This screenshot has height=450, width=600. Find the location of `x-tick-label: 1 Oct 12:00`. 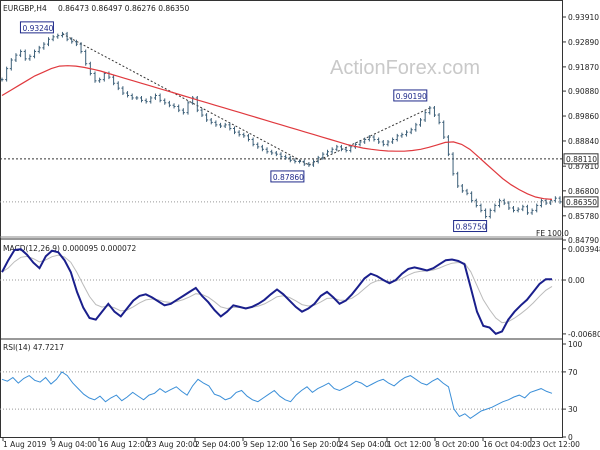

x-tick-label: 1 Oct 12:00 is located at coordinates (409, 444).